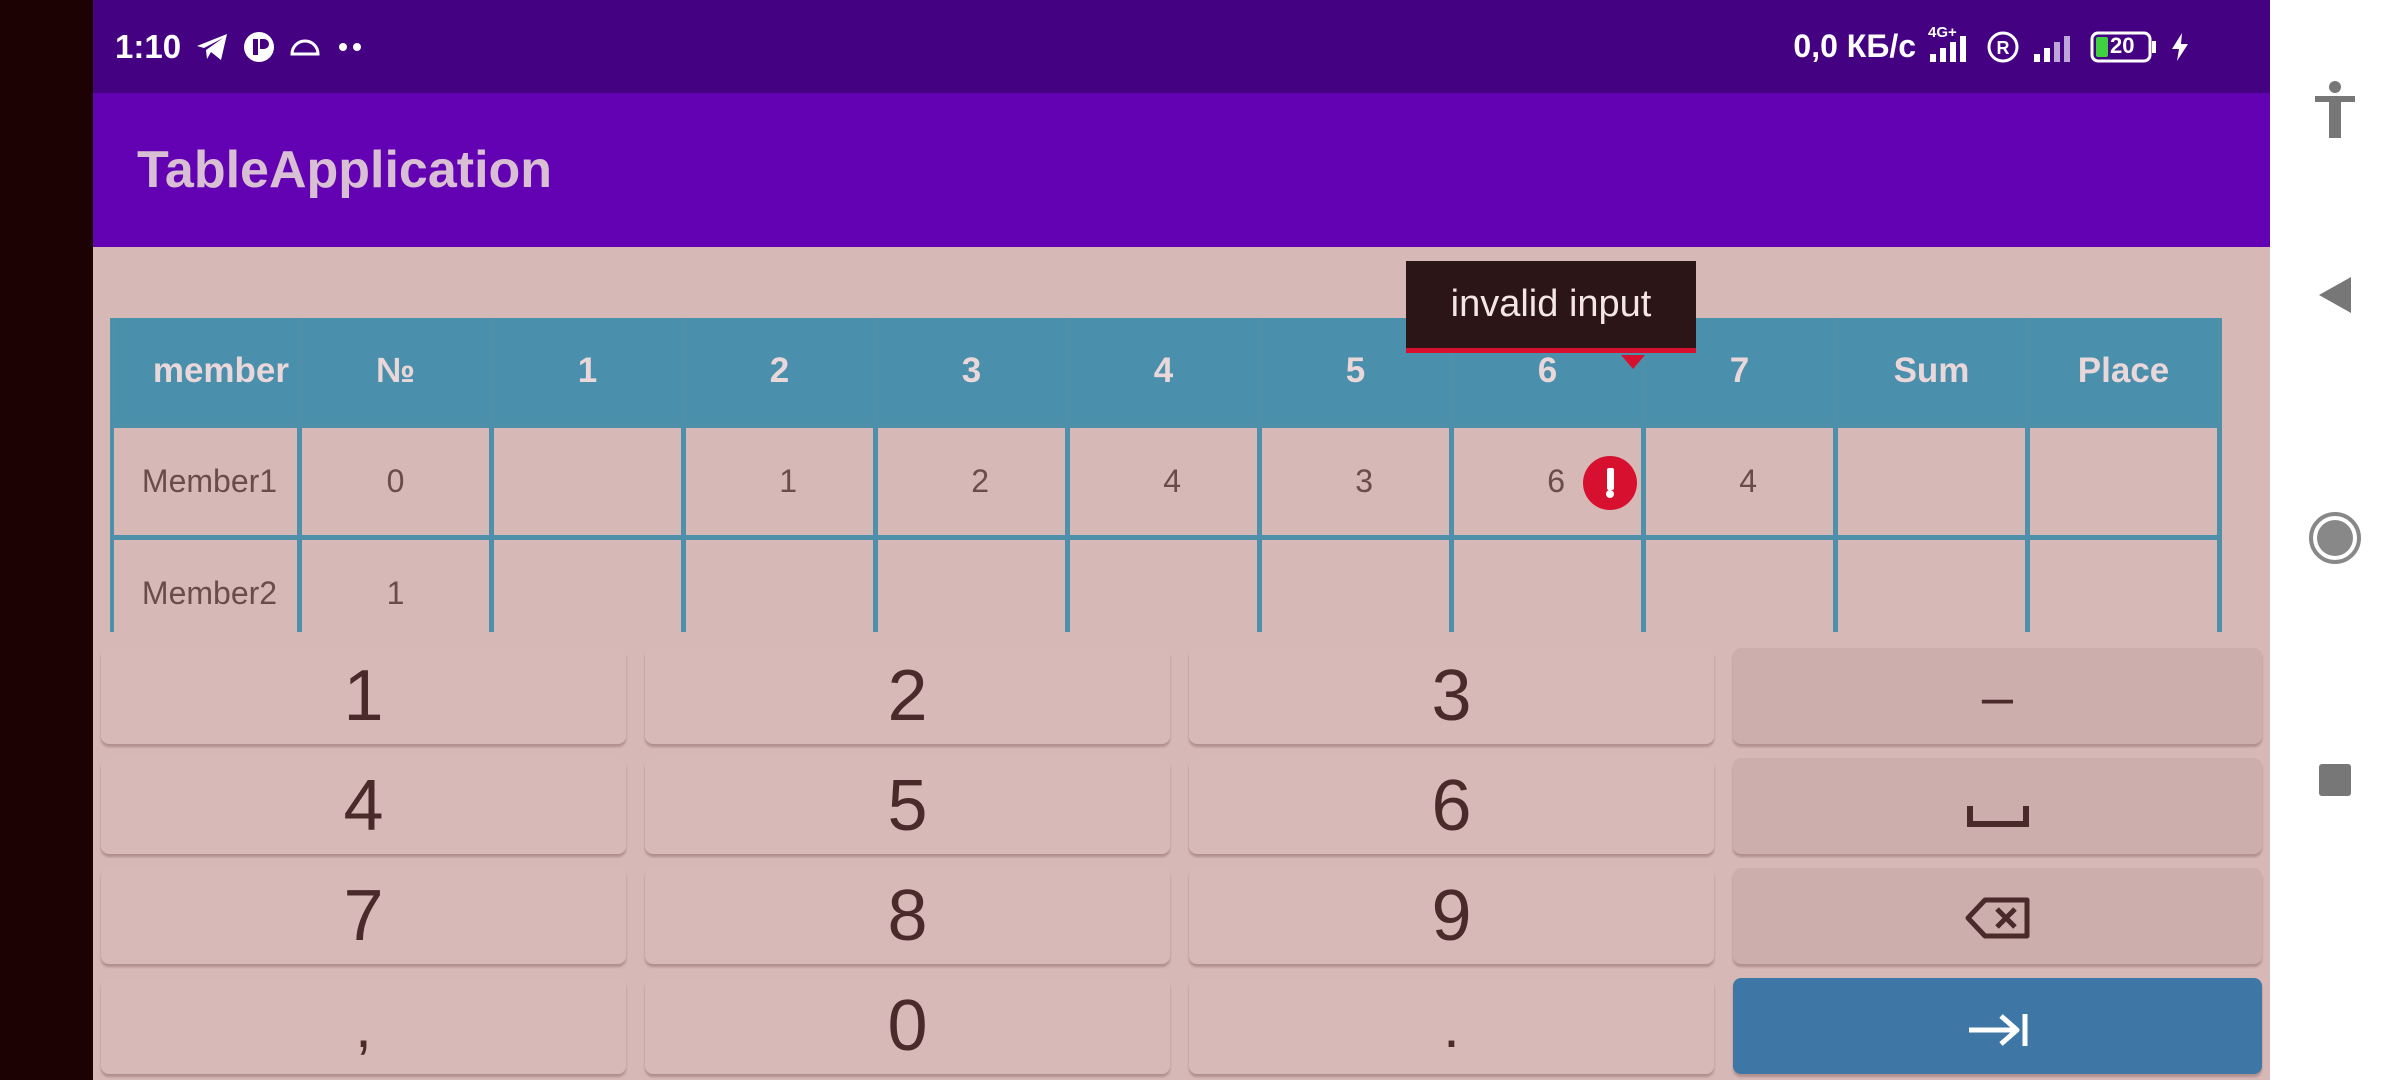  Describe the element at coordinates (590, 373) in the screenshot. I see `header-1: 1` at that location.